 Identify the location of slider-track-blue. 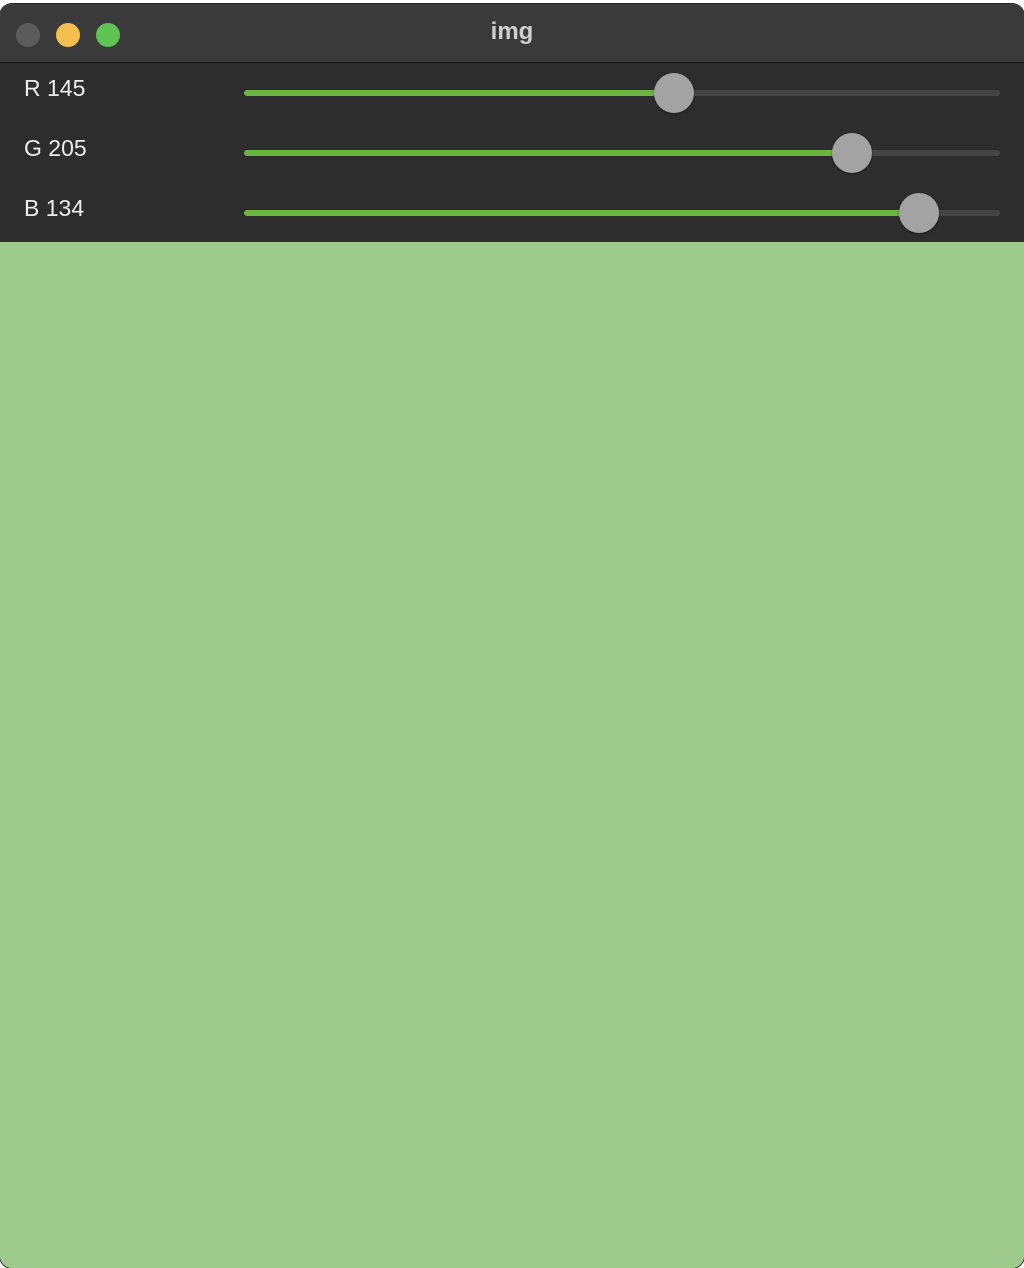
(622, 213).